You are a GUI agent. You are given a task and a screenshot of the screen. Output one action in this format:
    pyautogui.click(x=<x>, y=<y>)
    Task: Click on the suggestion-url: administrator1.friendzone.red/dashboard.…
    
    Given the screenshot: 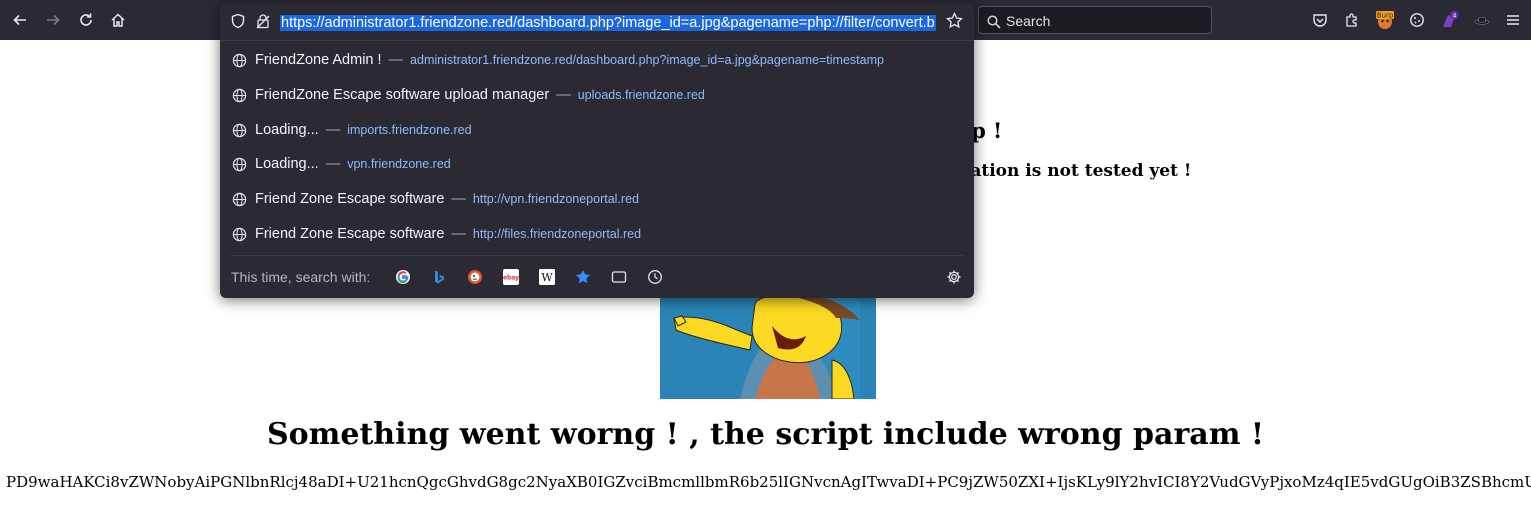 What is the action you would take?
    pyautogui.click(x=647, y=60)
    